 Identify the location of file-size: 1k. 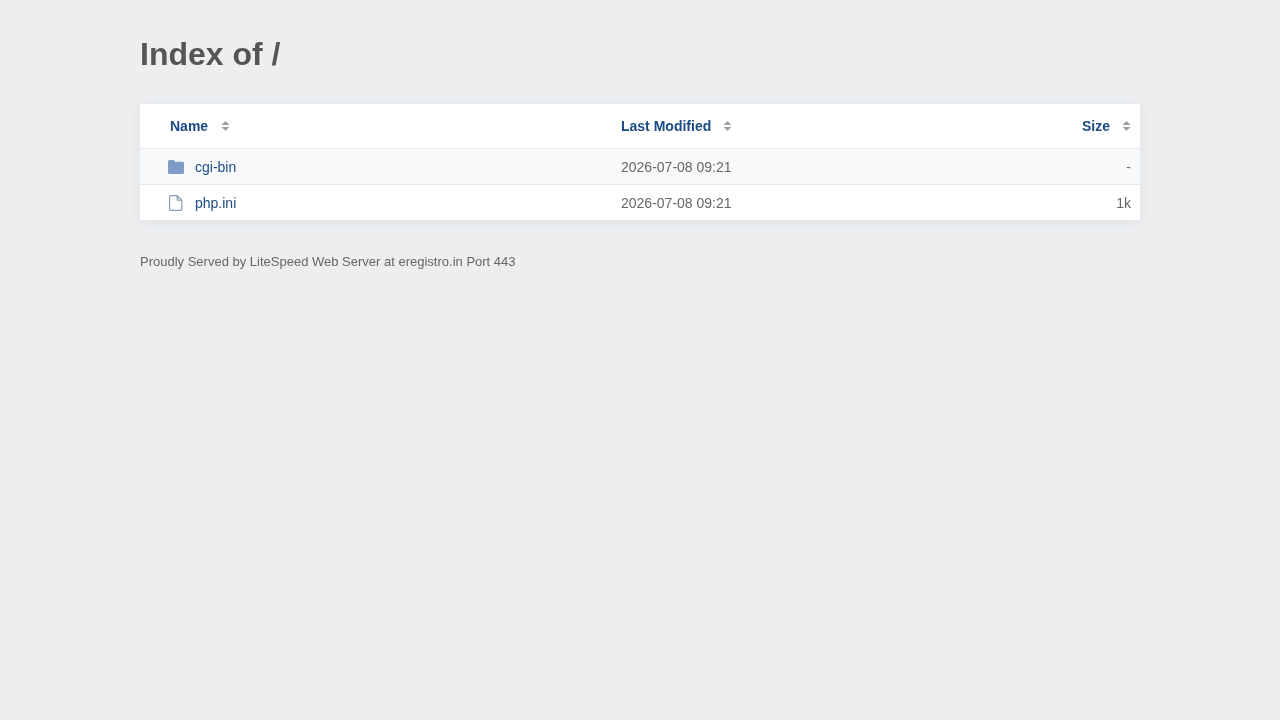
(1123, 202).